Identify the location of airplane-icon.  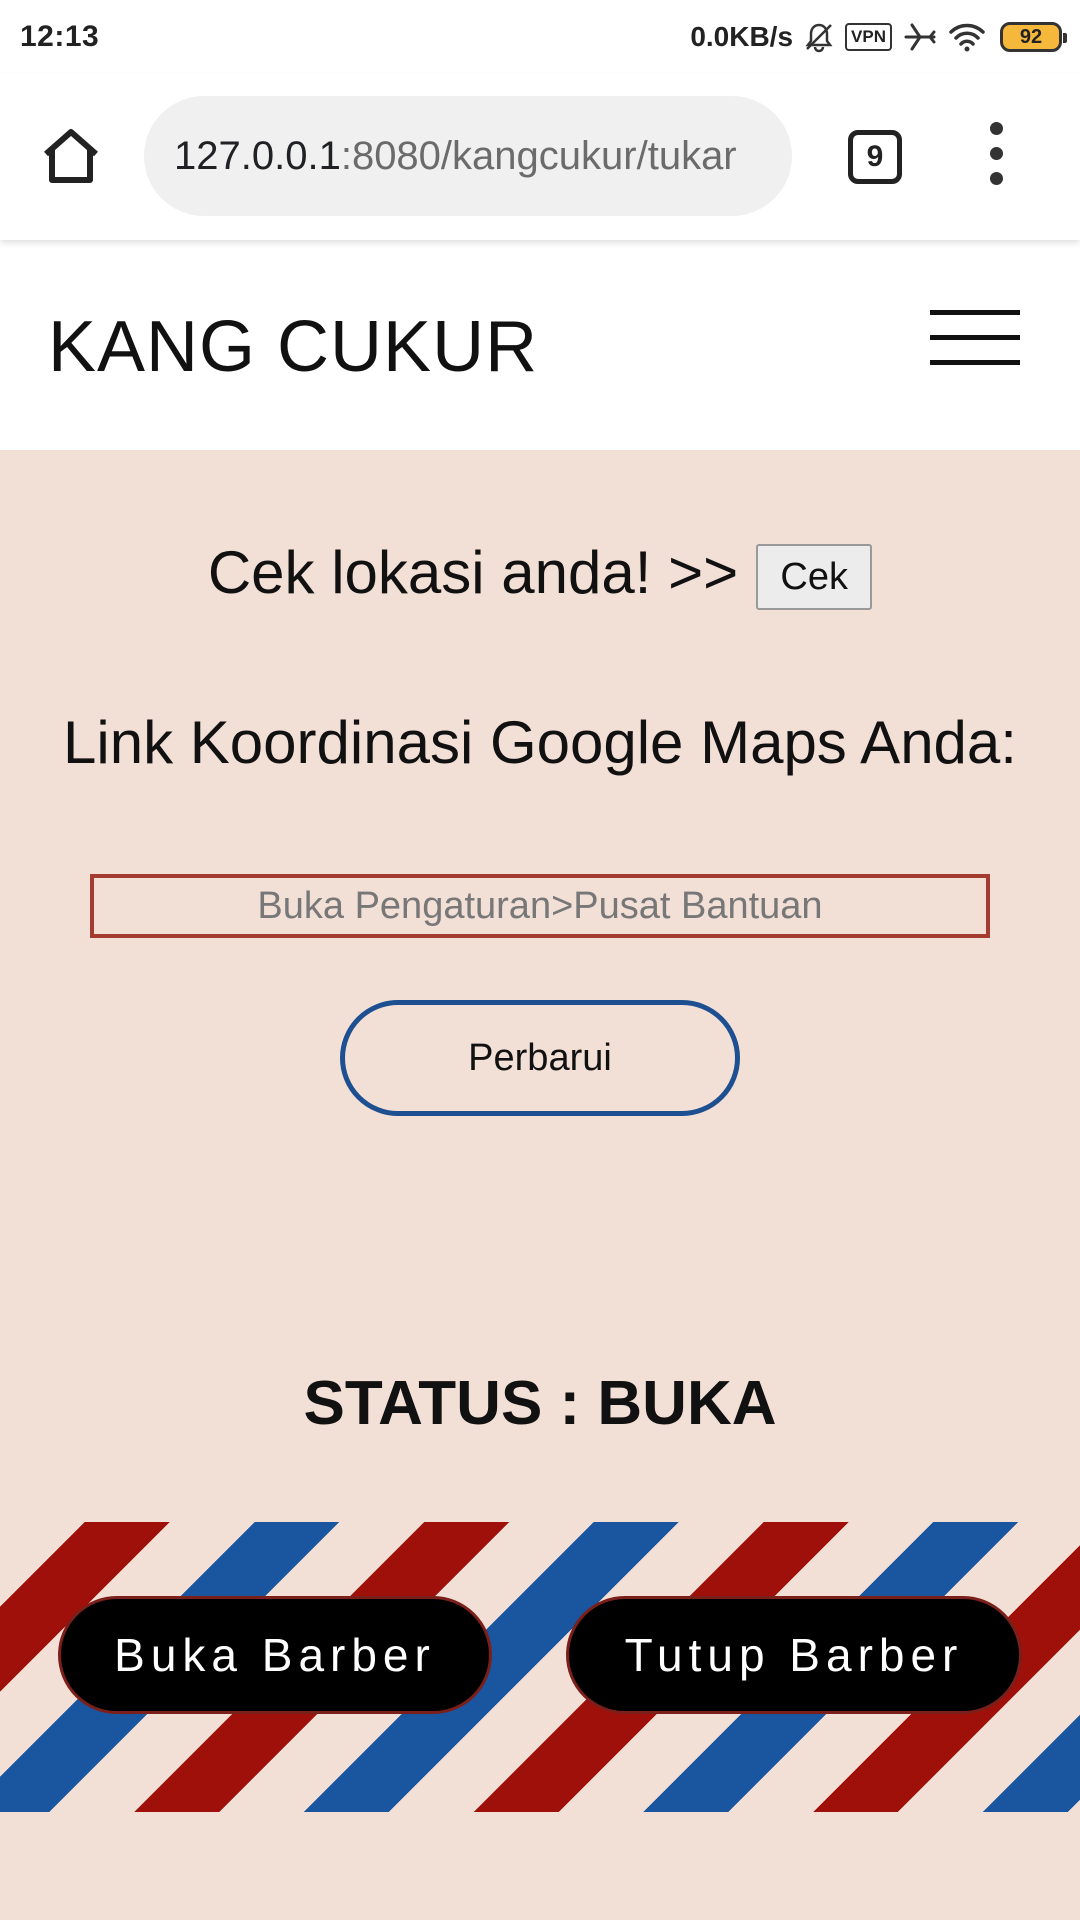
(920, 37).